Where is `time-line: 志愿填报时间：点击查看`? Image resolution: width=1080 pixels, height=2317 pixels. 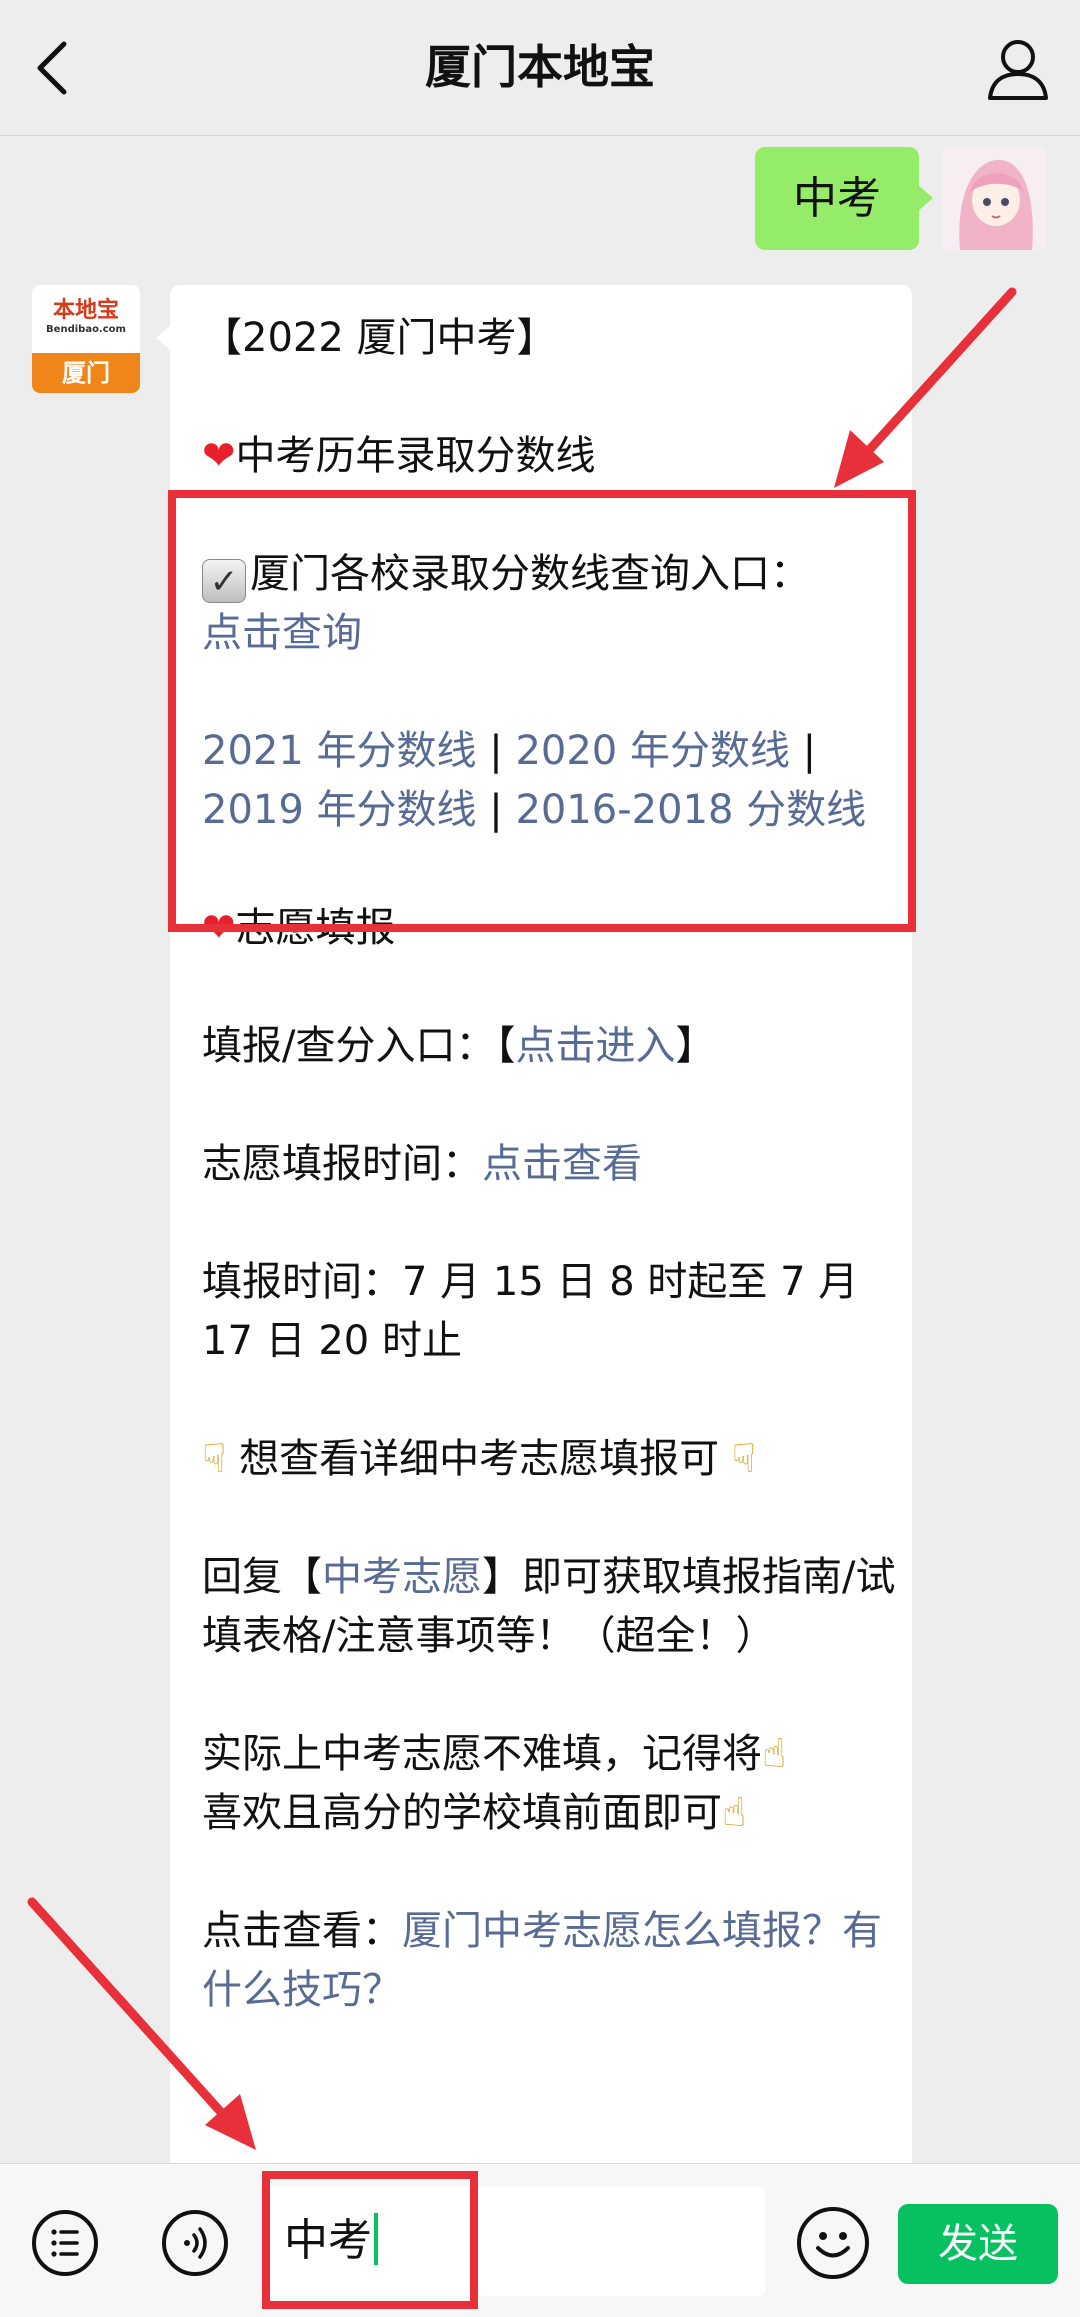 time-line: 志愿填报时间：点击查看 is located at coordinates (422, 1164).